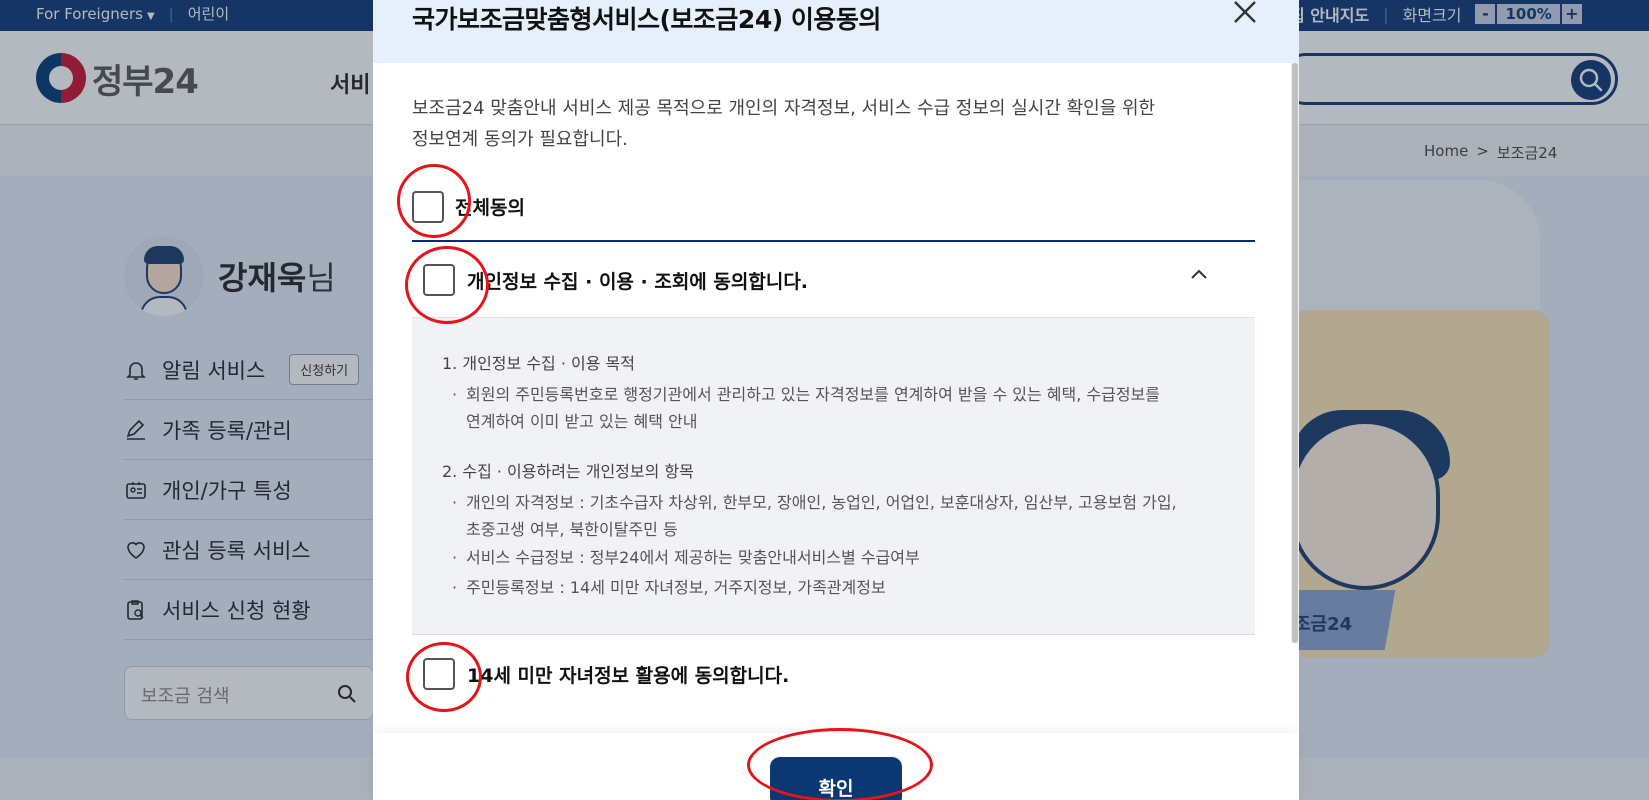 Image resolution: width=1649 pixels, height=800 pixels. I want to click on scrollbar-thumb, so click(1295, 353).